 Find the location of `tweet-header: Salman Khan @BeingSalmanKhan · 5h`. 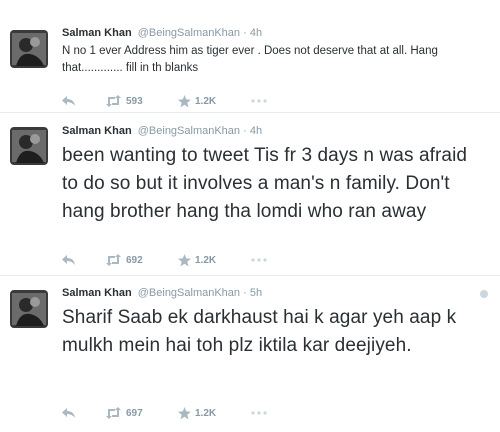

tweet-header: Salman Khan @BeingSalmanKhan · 5h is located at coordinates (272, 293).